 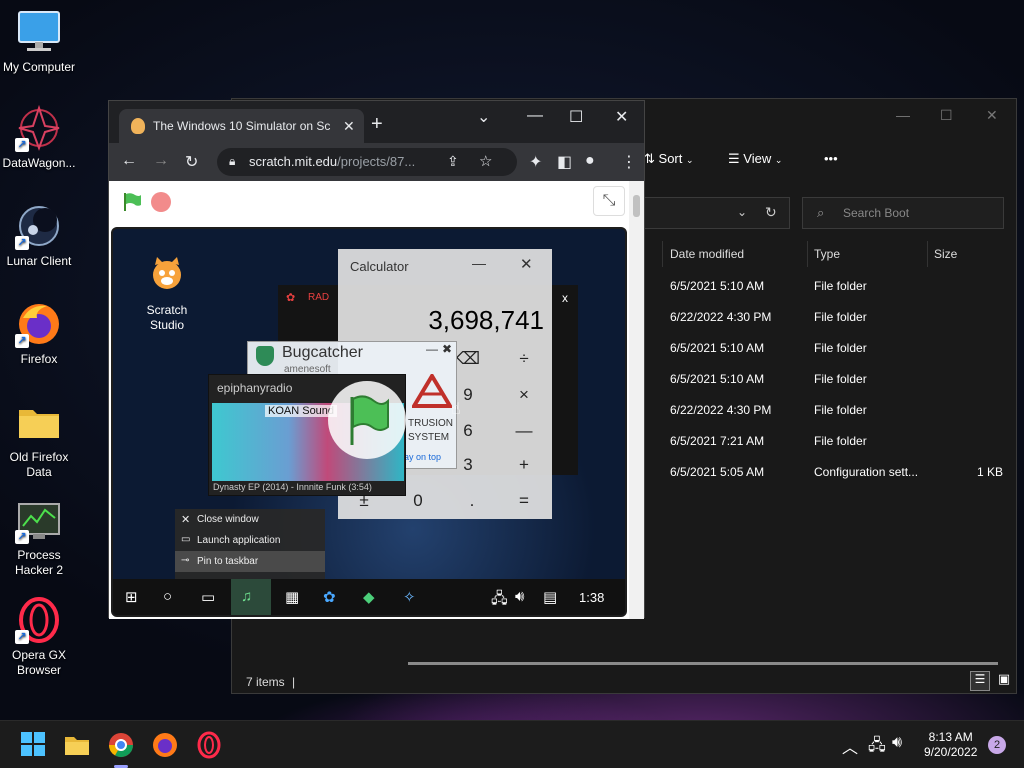 I want to click on close-button: ✖, so click(x=447, y=349).